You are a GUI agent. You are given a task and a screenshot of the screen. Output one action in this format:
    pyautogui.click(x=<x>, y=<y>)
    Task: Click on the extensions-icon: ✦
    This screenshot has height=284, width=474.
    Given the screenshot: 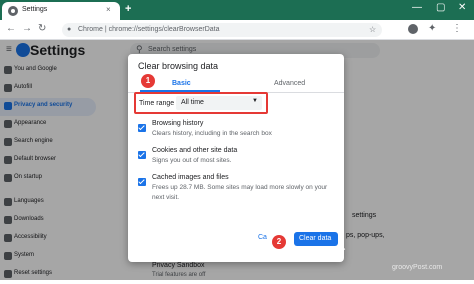 What is the action you would take?
    pyautogui.click(x=432, y=28)
    